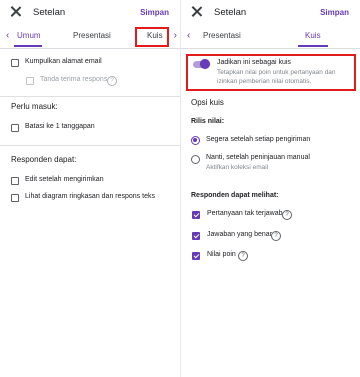 The image size is (360, 377). I want to click on missed-questions-label: Pertanyaan tak terjawab, so click(245, 213).